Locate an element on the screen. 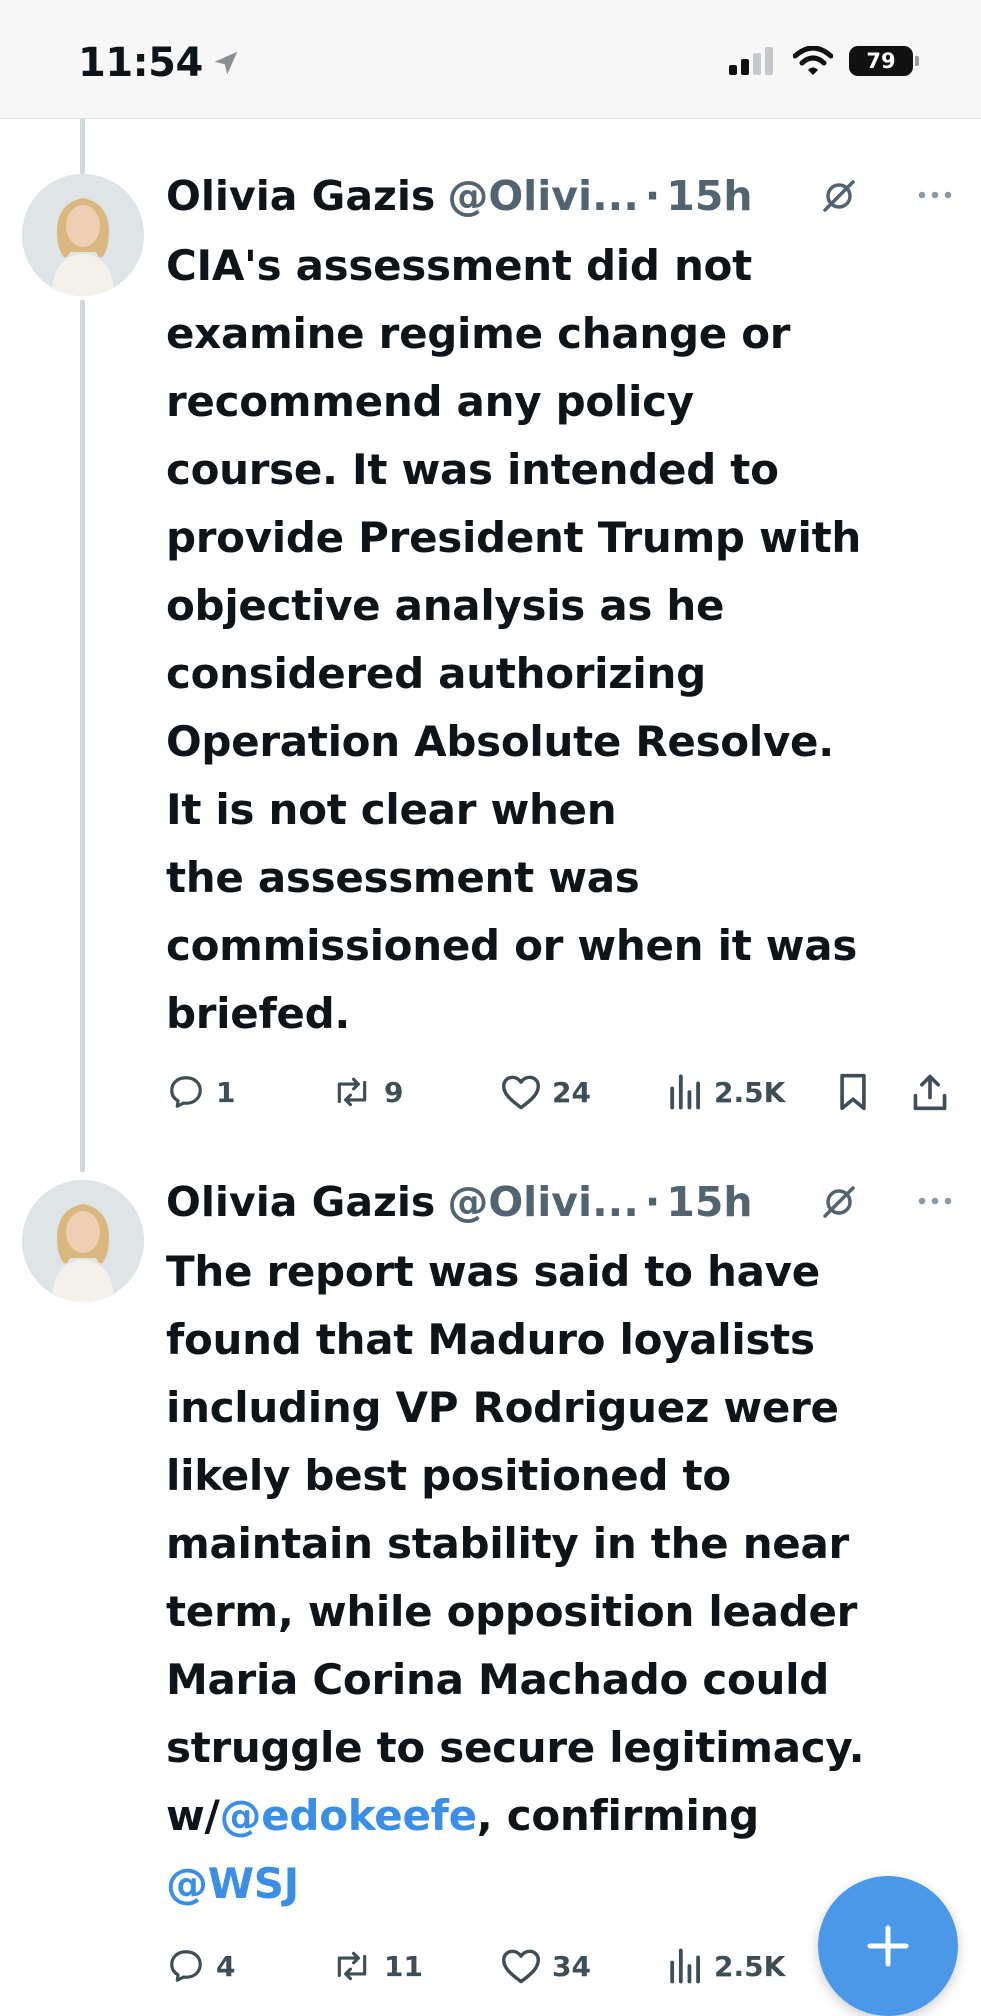  repost-count: 11 is located at coordinates (403, 1966).